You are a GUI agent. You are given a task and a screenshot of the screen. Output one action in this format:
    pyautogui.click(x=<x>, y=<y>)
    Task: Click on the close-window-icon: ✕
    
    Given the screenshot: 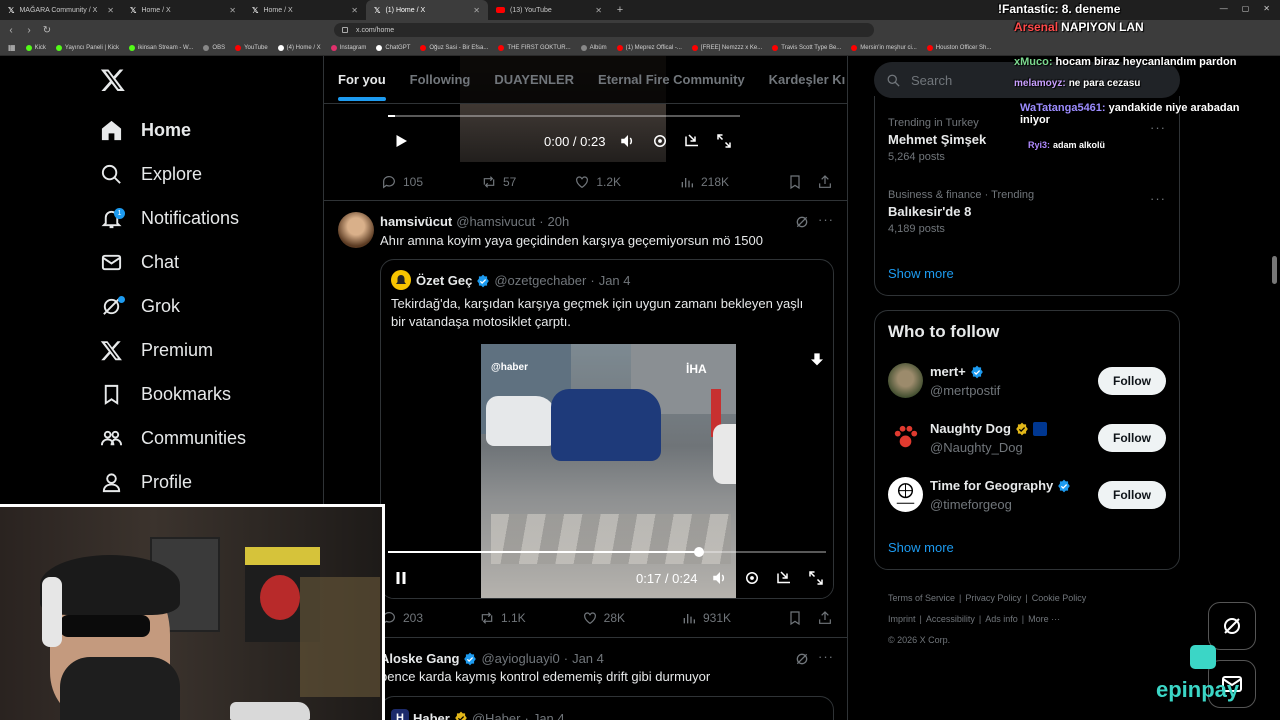 What is the action you would take?
    pyautogui.click(x=1266, y=8)
    